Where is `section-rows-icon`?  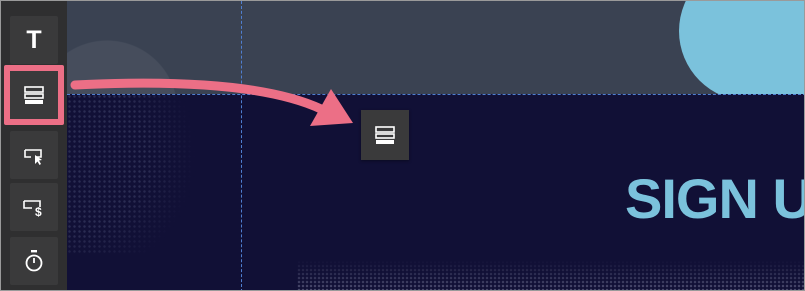
section-rows-icon is located at coordinates (385, 135).